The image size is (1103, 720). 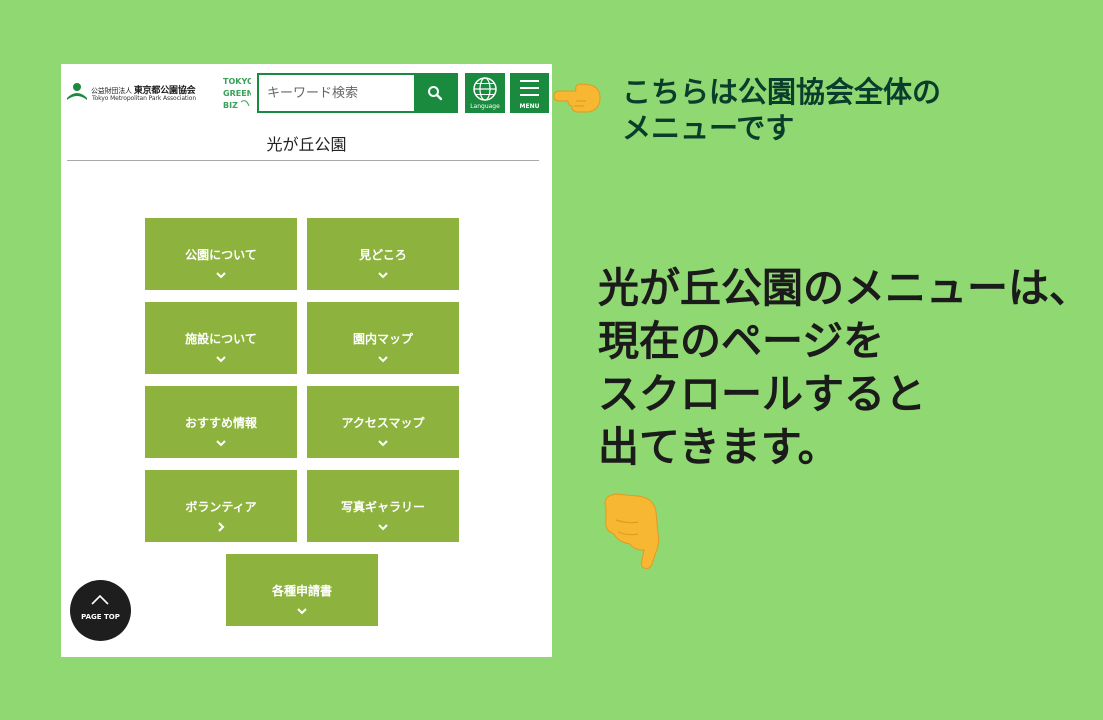 I want to click on association-menu-callout: こちらは公園協会全体の メニューです, so click(x=781, y=110).